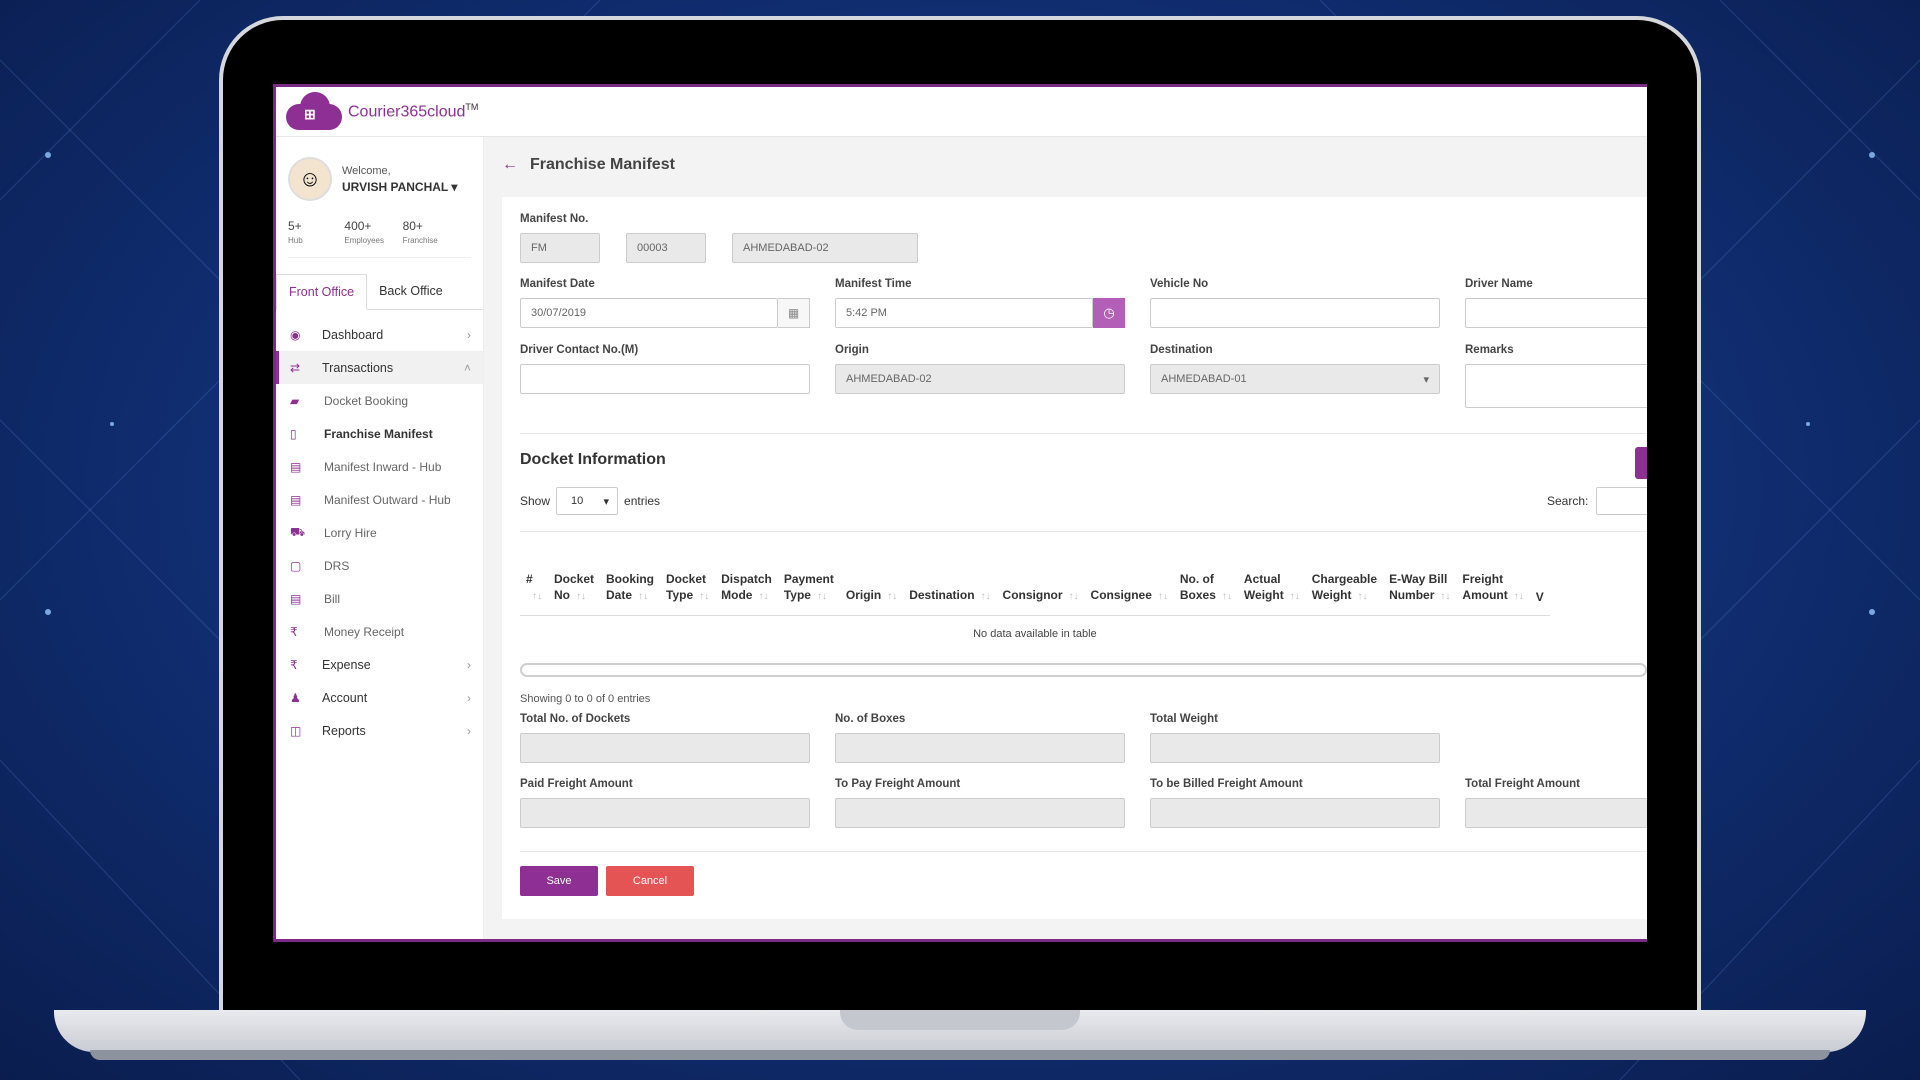 Image resolution: width=1920 pixels, height=1080 pixels. I want to click on sidebar-item-drs: ▢ DRS, so click(379, 565).